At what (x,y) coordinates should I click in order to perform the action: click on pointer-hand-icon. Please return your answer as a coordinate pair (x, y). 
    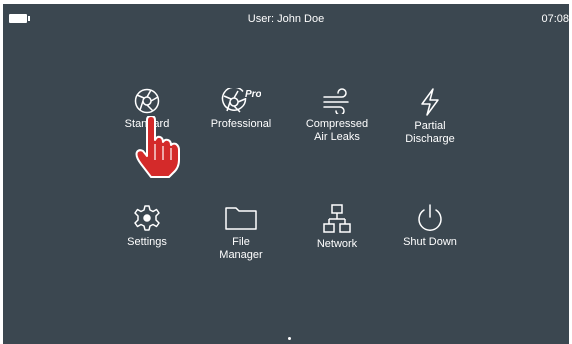
    Looking at the image, I should click on (157, 147).